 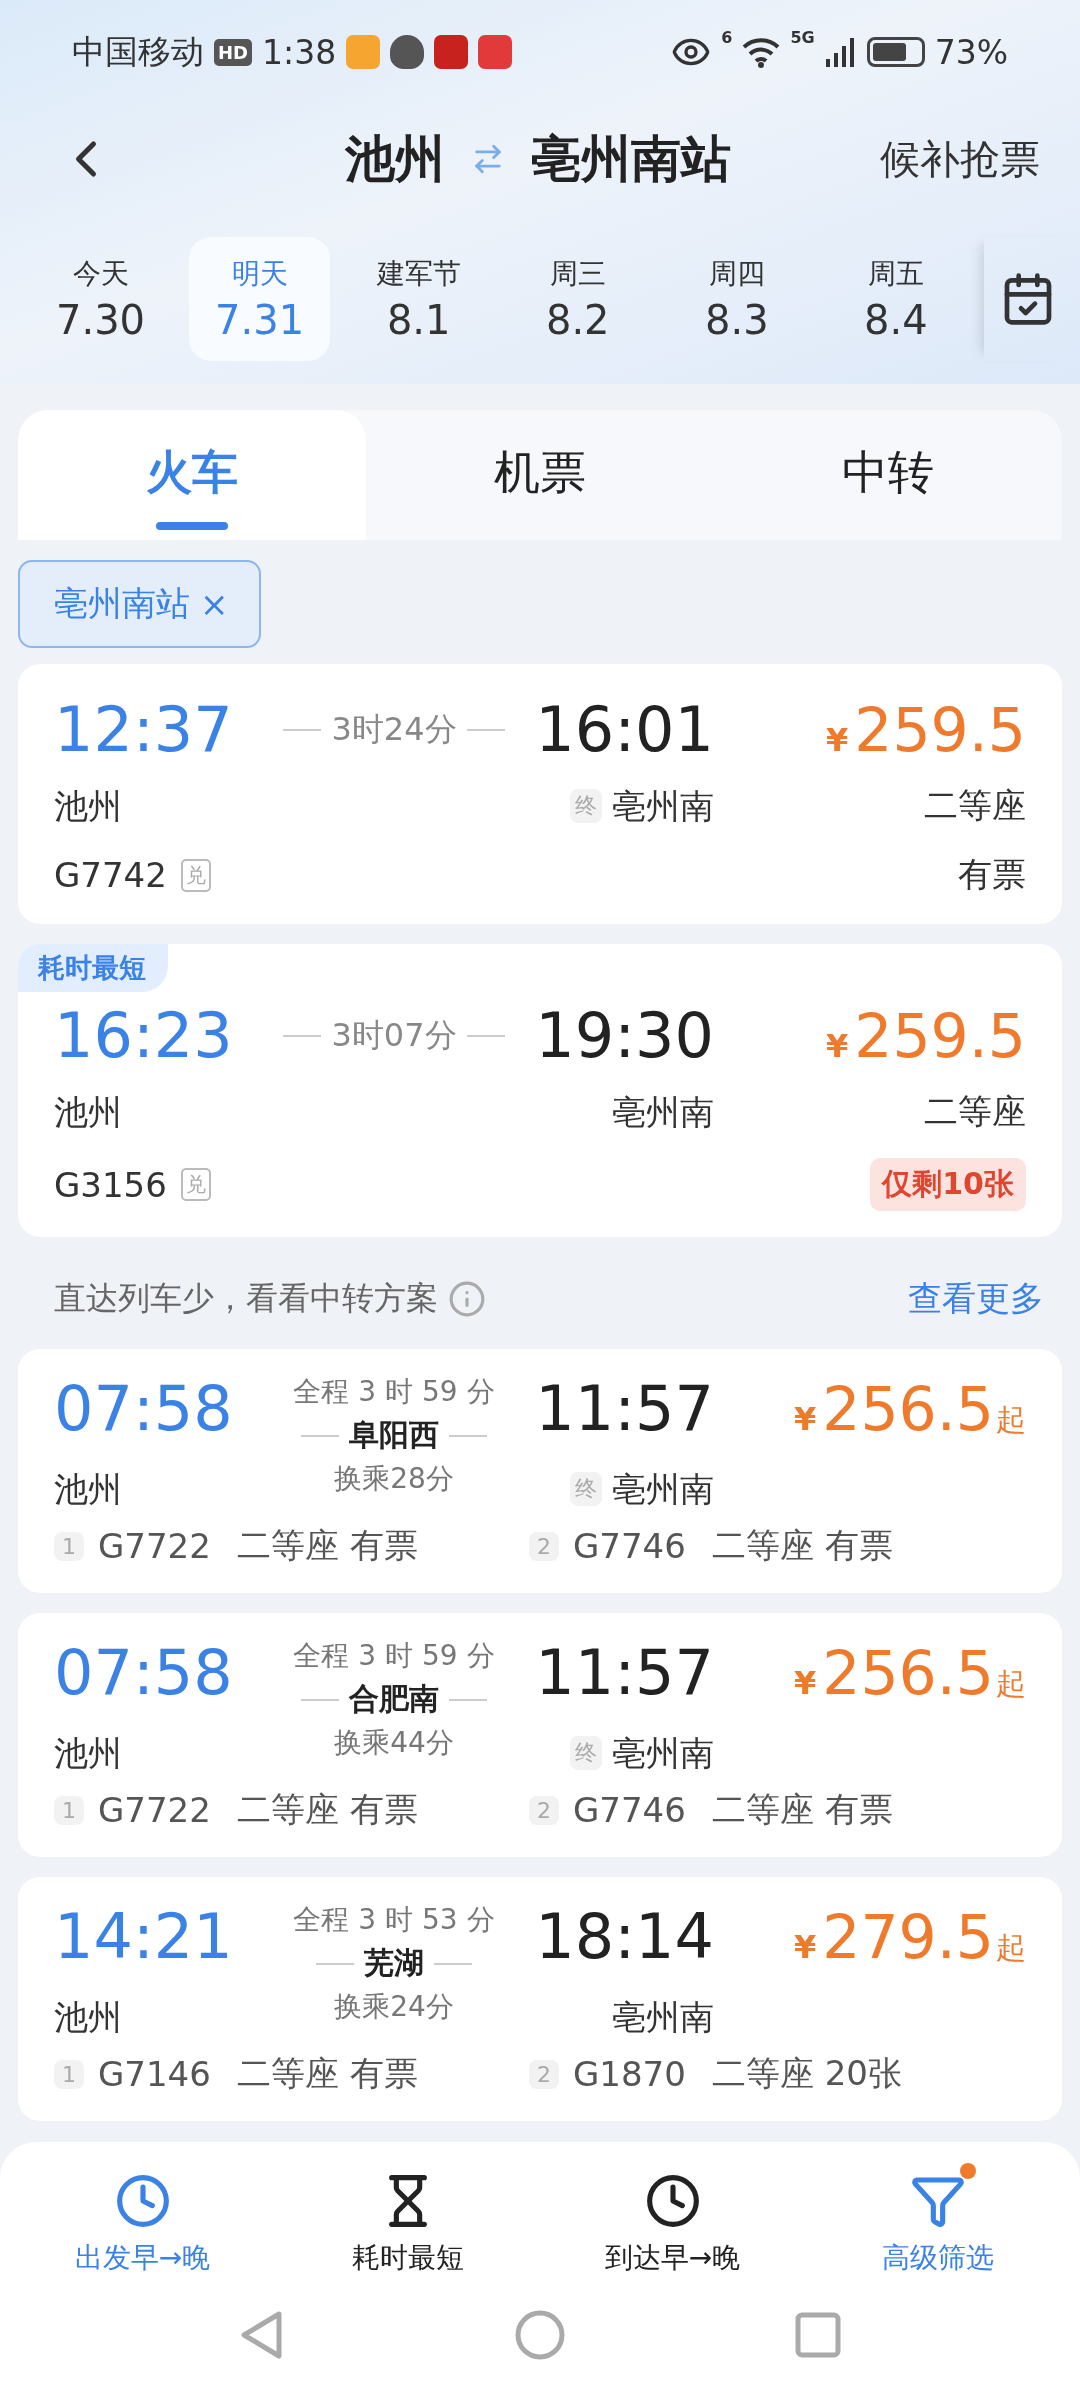 What do you see at coordinates (467, 1299) in the screenshot?
I see `info-icon` at bounding box center [467, 1299].